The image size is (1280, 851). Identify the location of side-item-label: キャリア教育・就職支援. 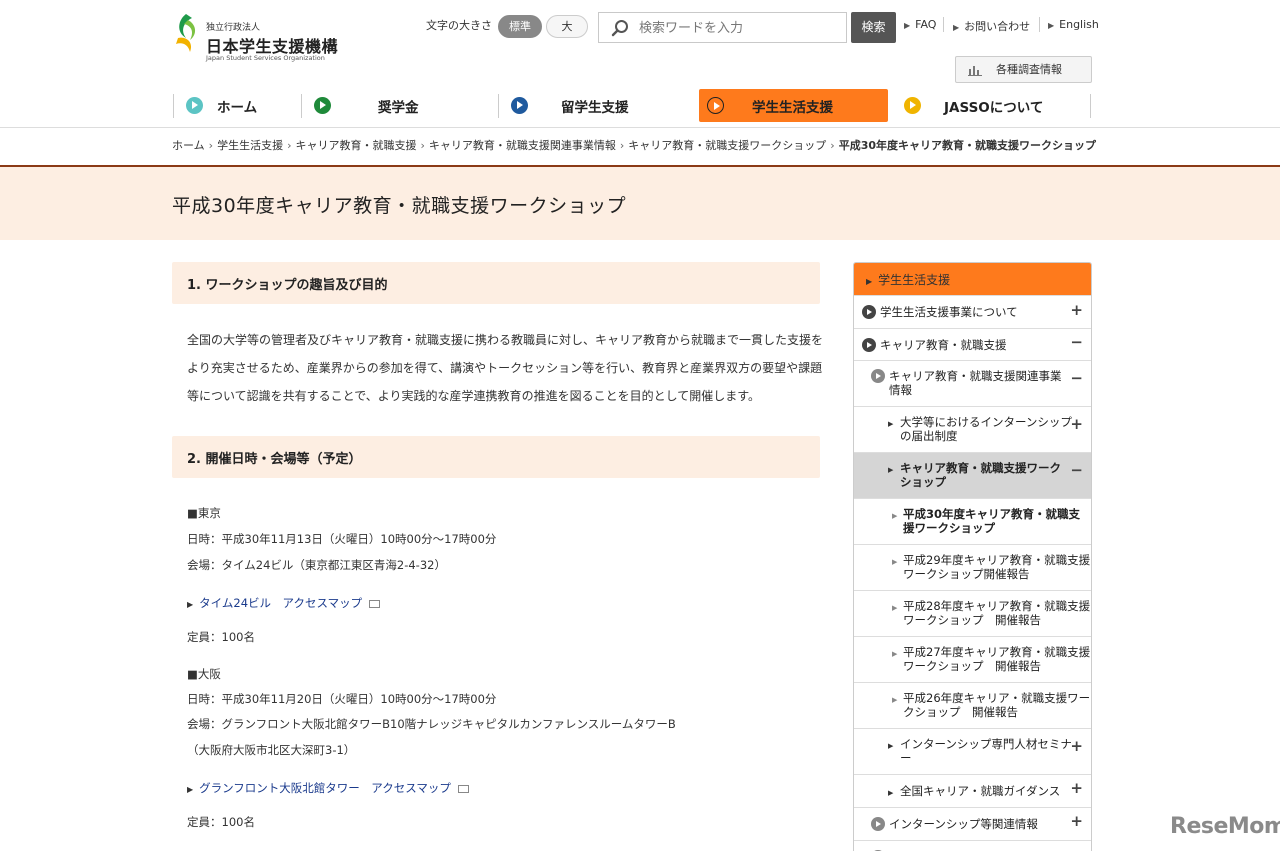
(943, 345).